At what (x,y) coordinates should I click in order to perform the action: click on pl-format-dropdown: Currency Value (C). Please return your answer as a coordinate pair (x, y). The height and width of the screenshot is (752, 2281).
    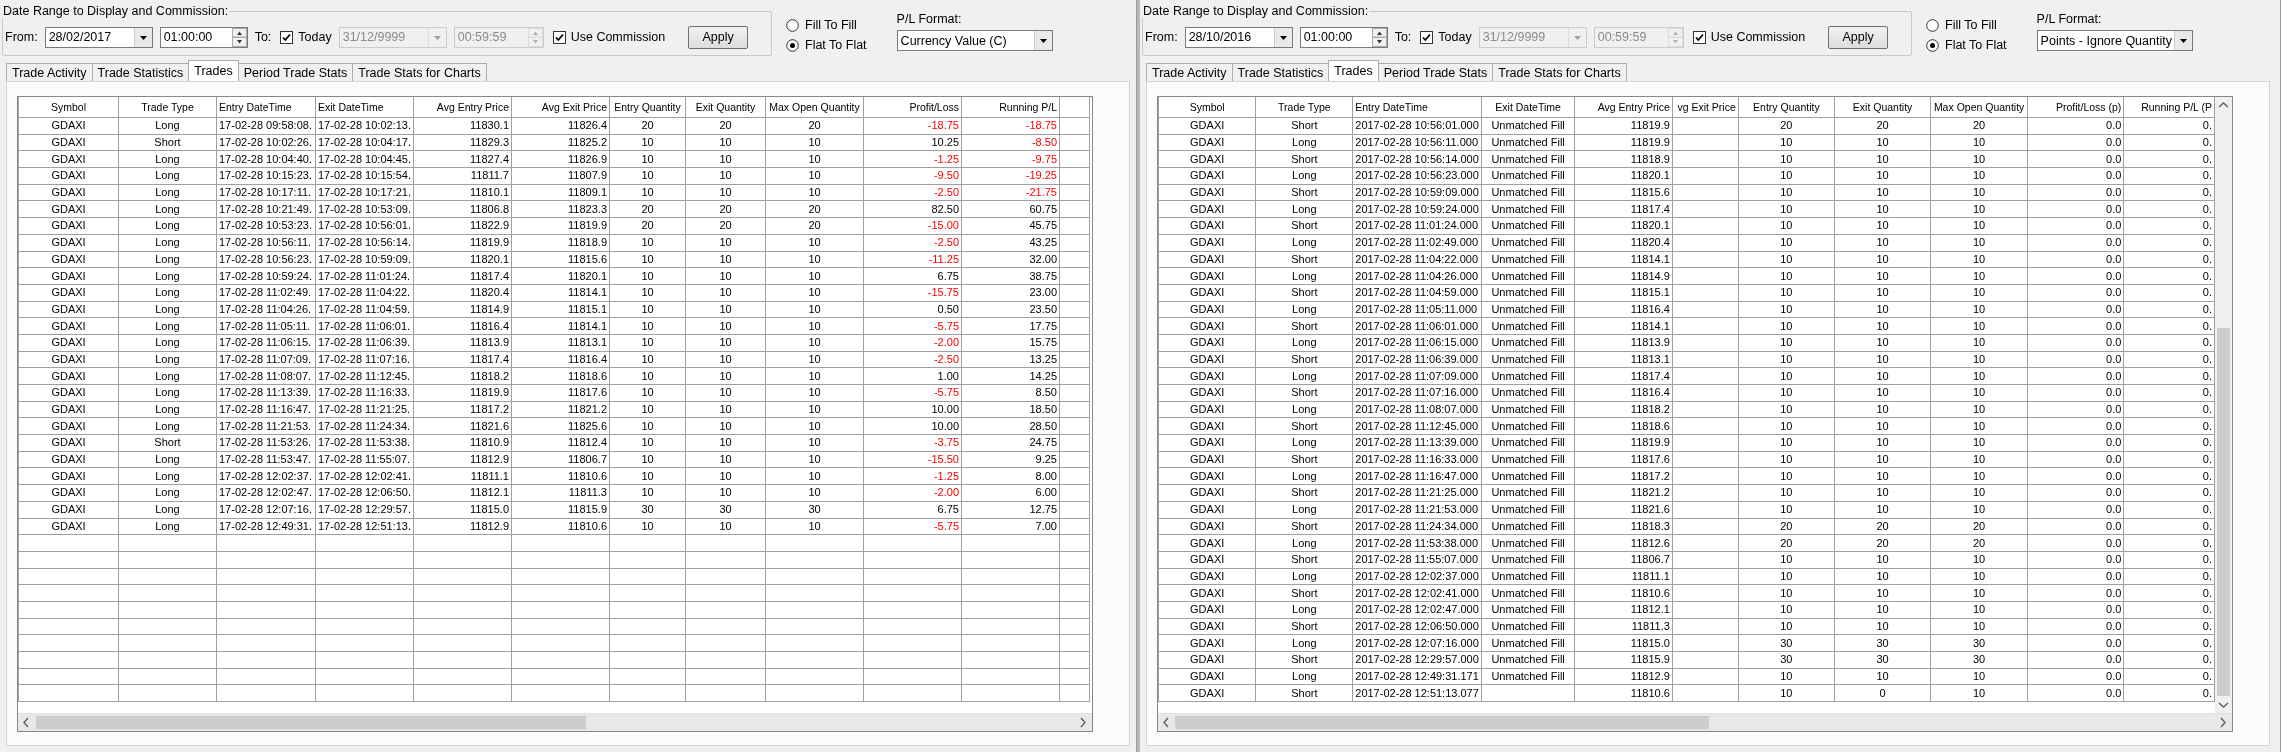
    Looking at the image, I should click on (974, 40).